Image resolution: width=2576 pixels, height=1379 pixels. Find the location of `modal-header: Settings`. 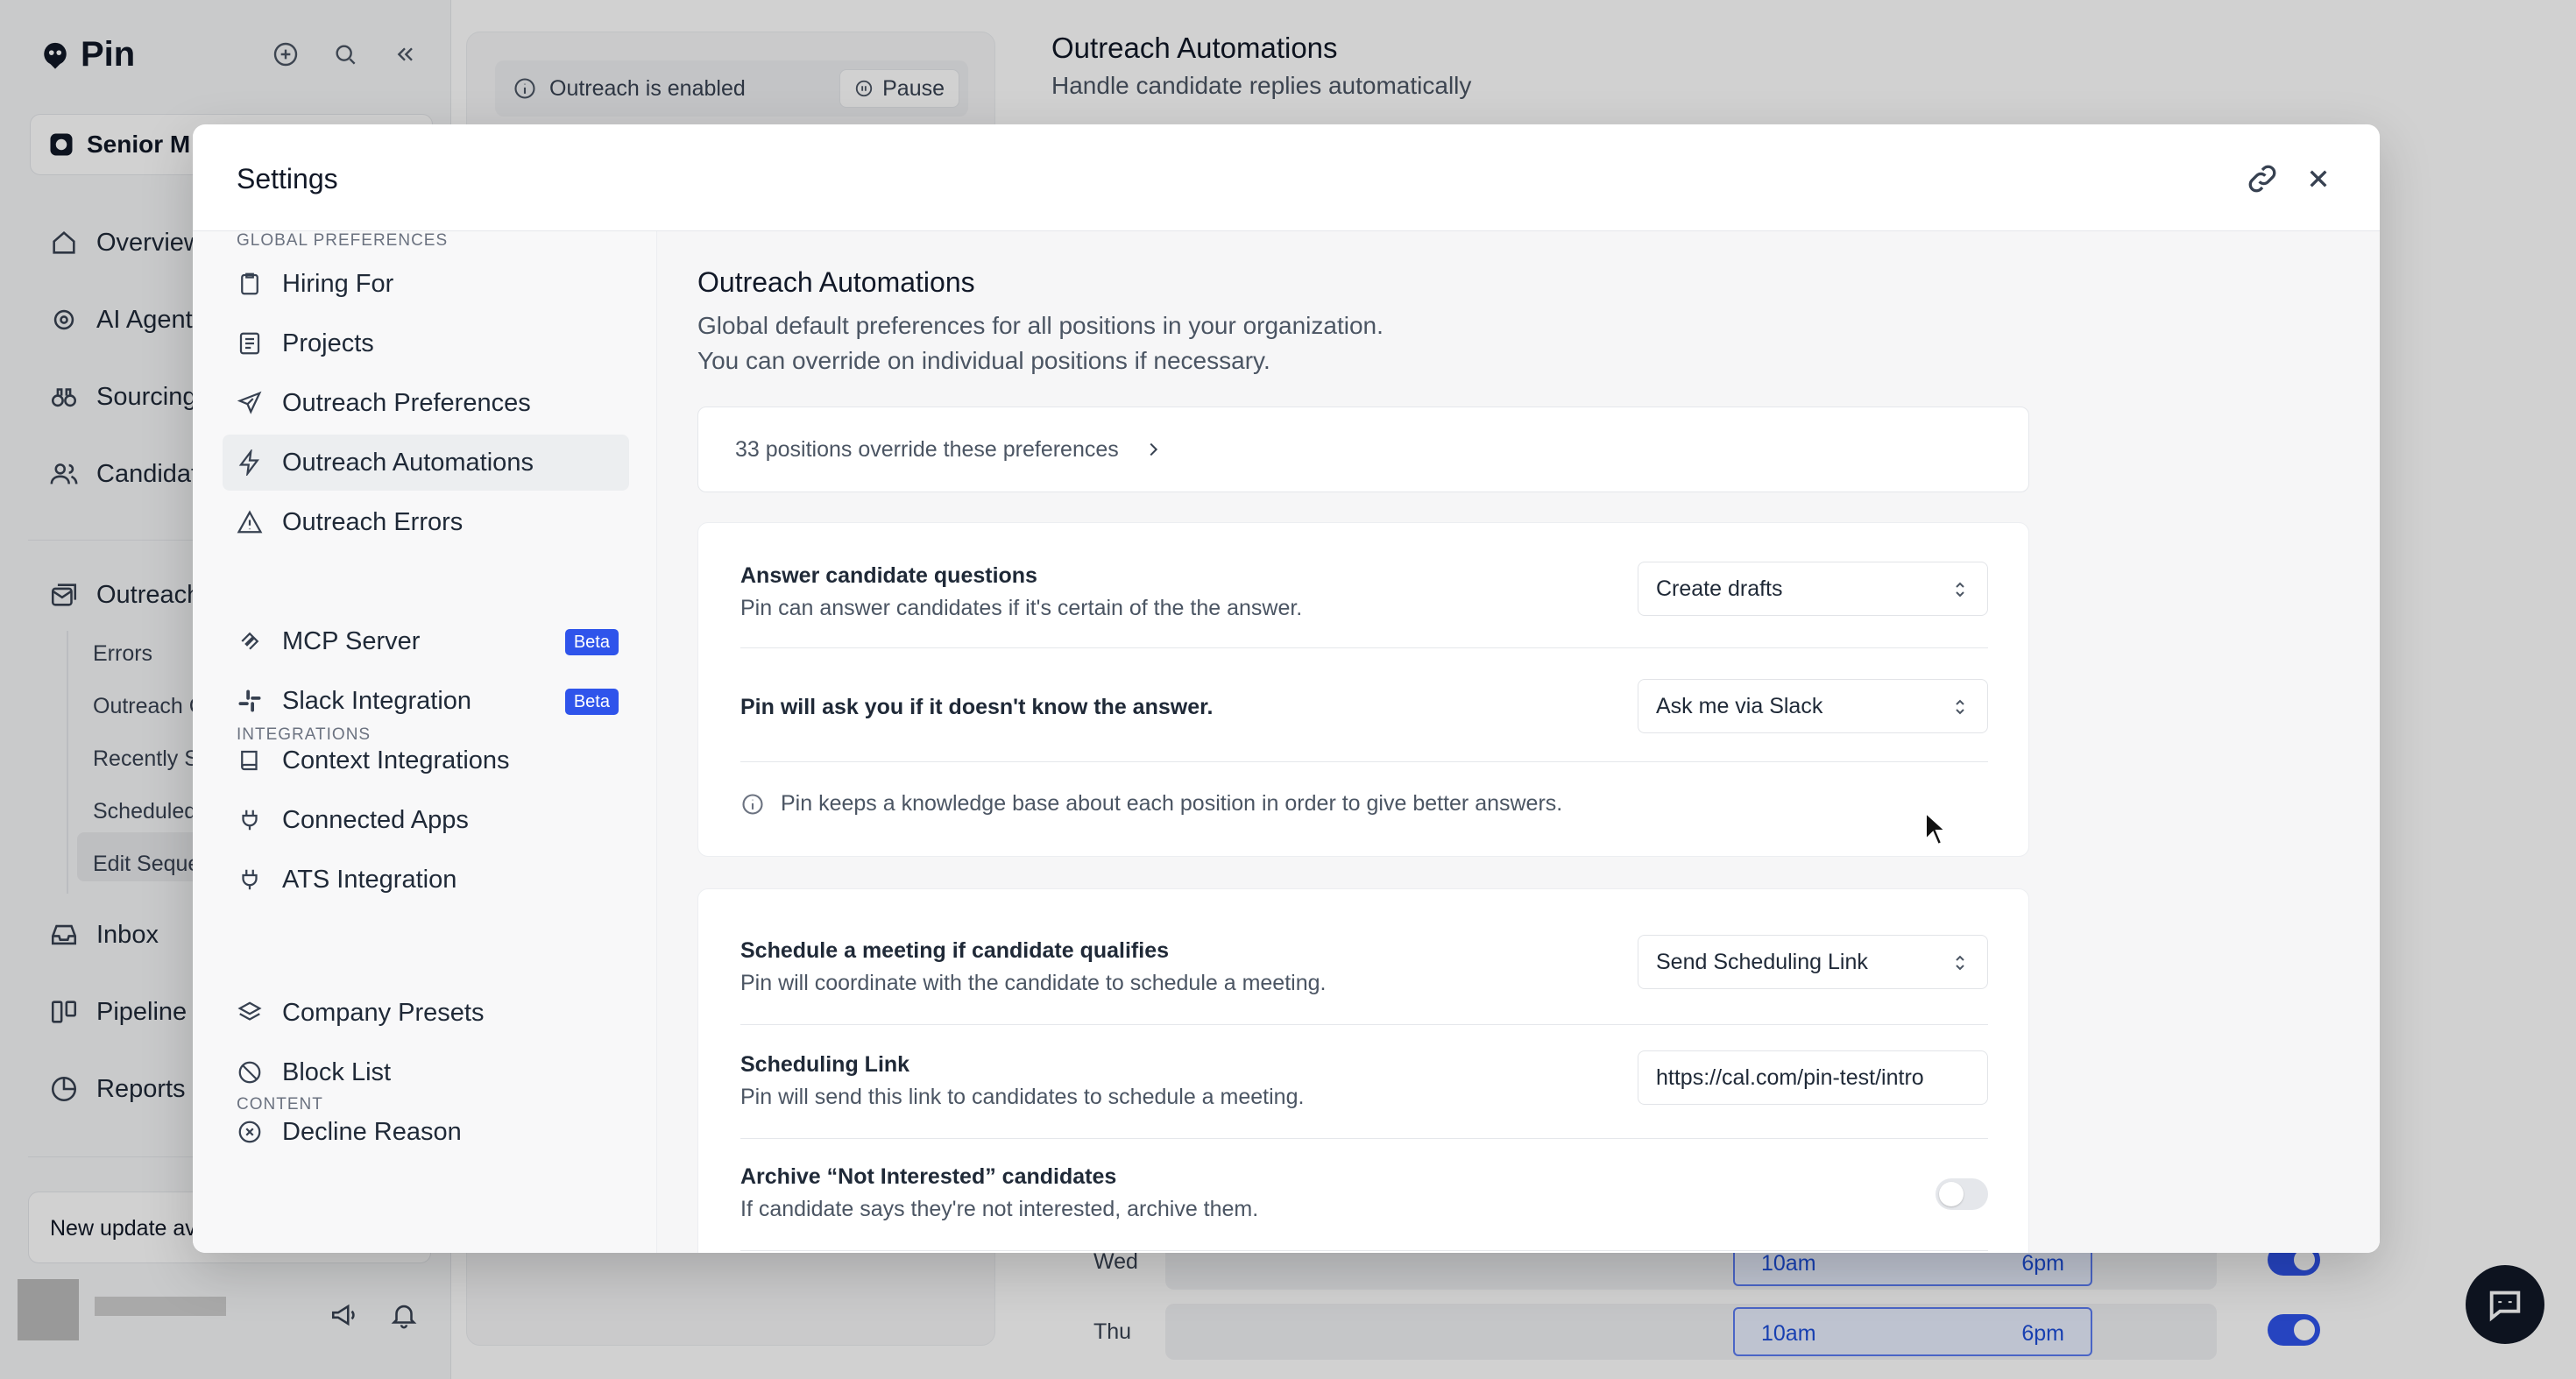

modal-header: Settings is located at coordinates (1286, 177).